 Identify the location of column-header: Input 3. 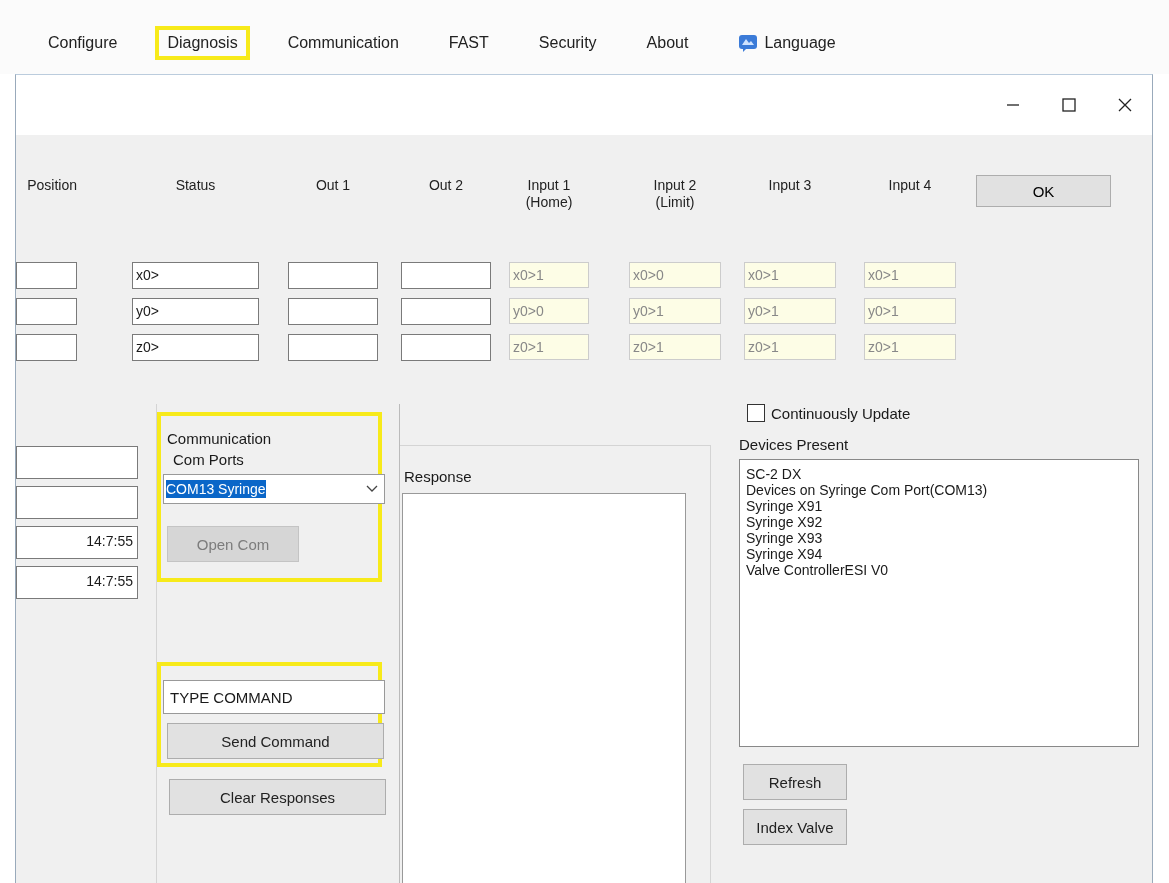
(790, 185).